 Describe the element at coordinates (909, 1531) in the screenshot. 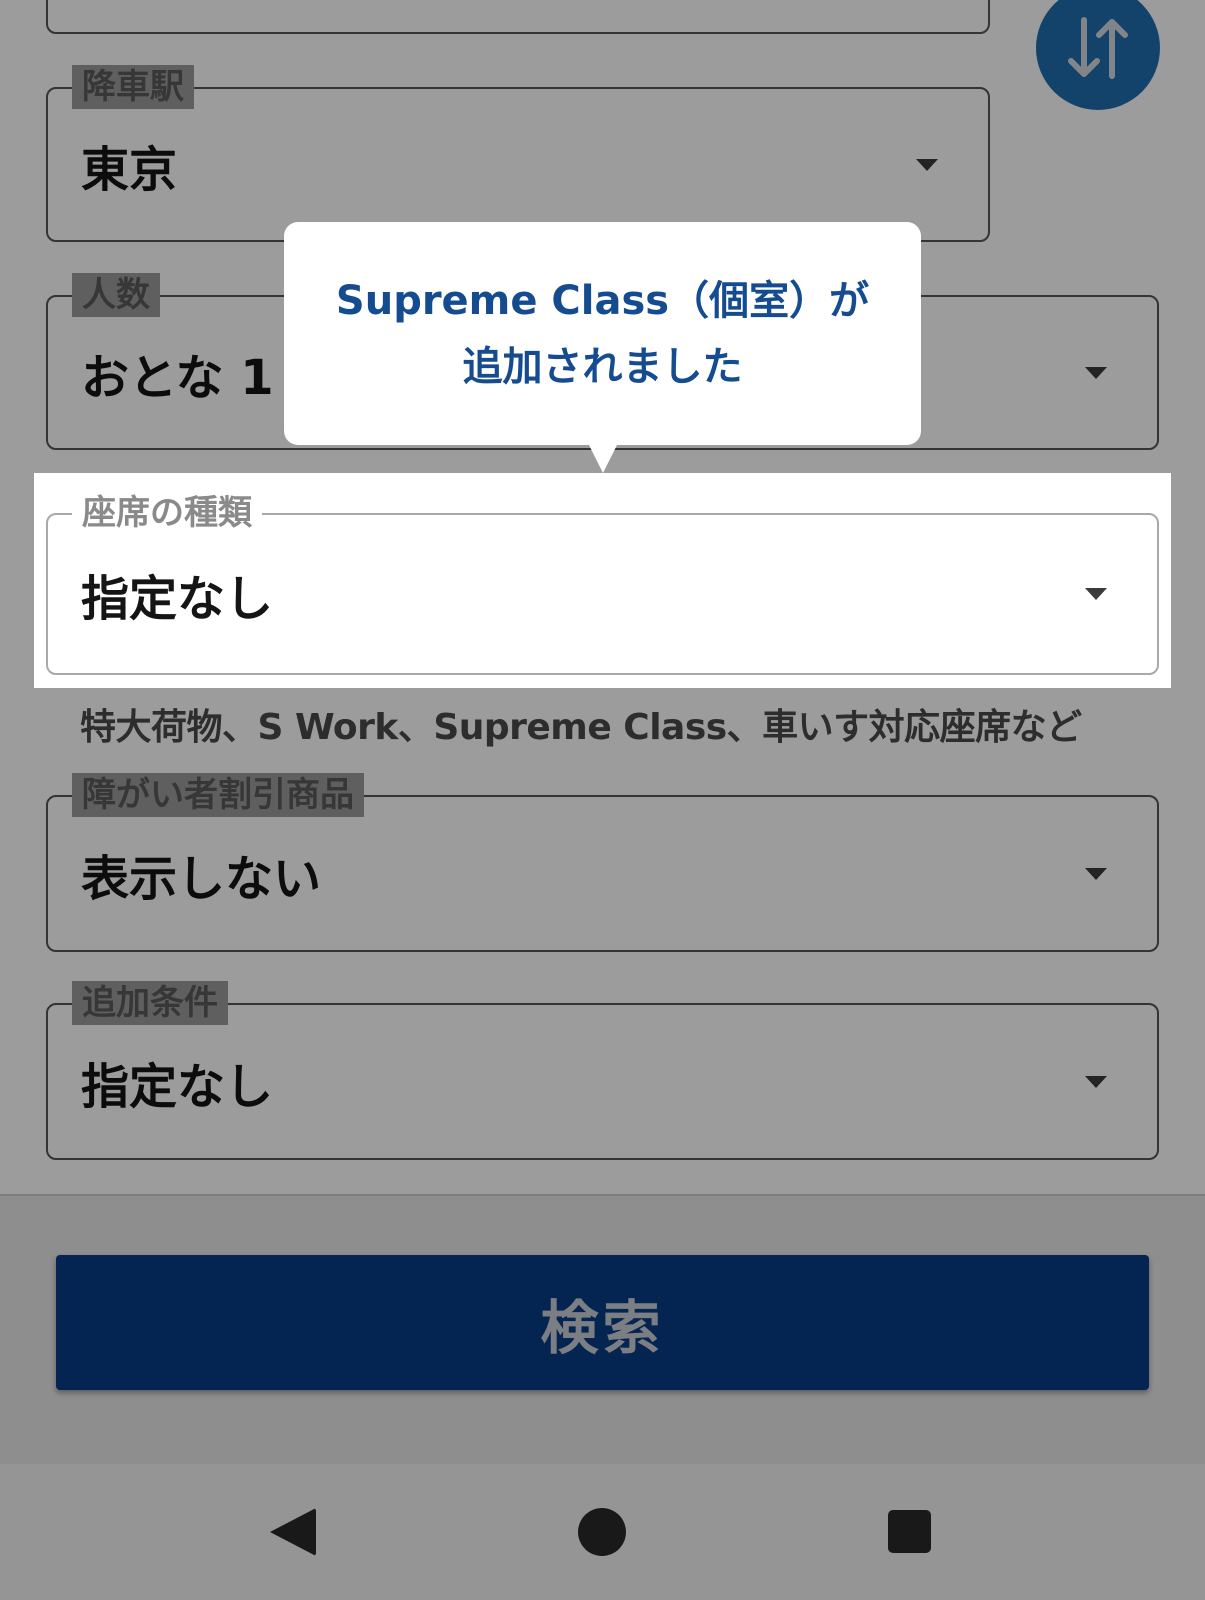

I see `nav-recents-icon` at that location.